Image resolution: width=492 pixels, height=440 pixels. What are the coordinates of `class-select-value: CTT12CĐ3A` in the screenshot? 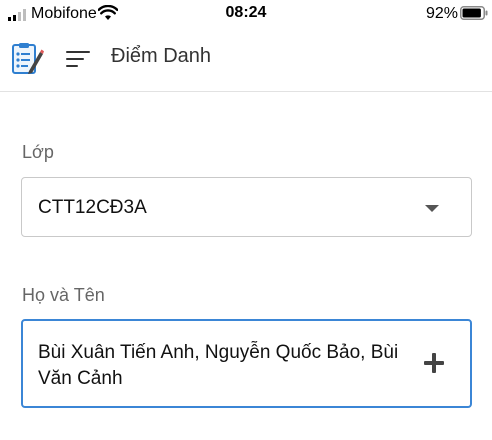 It's located at (92, 207).